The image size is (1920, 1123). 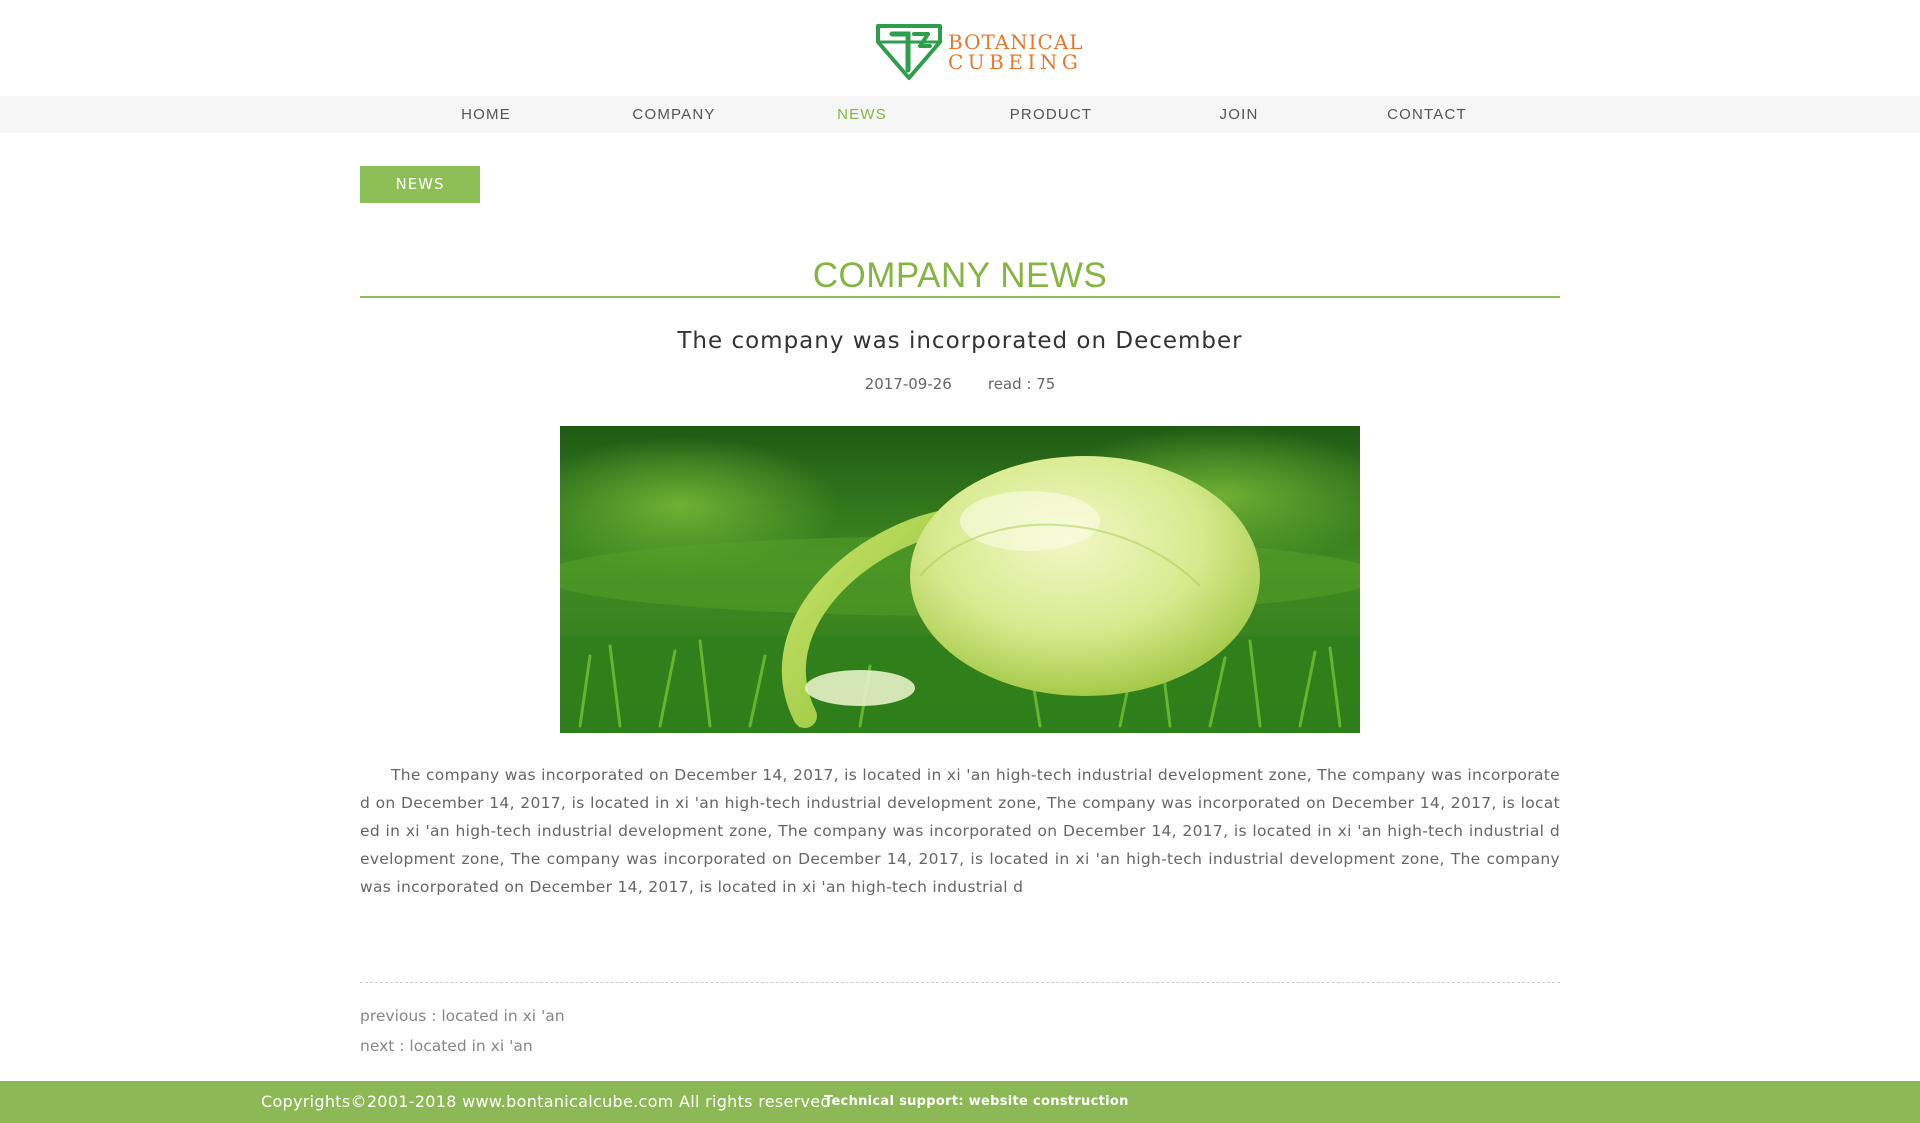 What do you see at coordinates (960, 297) in the screenshot?
I see `section-divider` at bounding box center [960, 297].